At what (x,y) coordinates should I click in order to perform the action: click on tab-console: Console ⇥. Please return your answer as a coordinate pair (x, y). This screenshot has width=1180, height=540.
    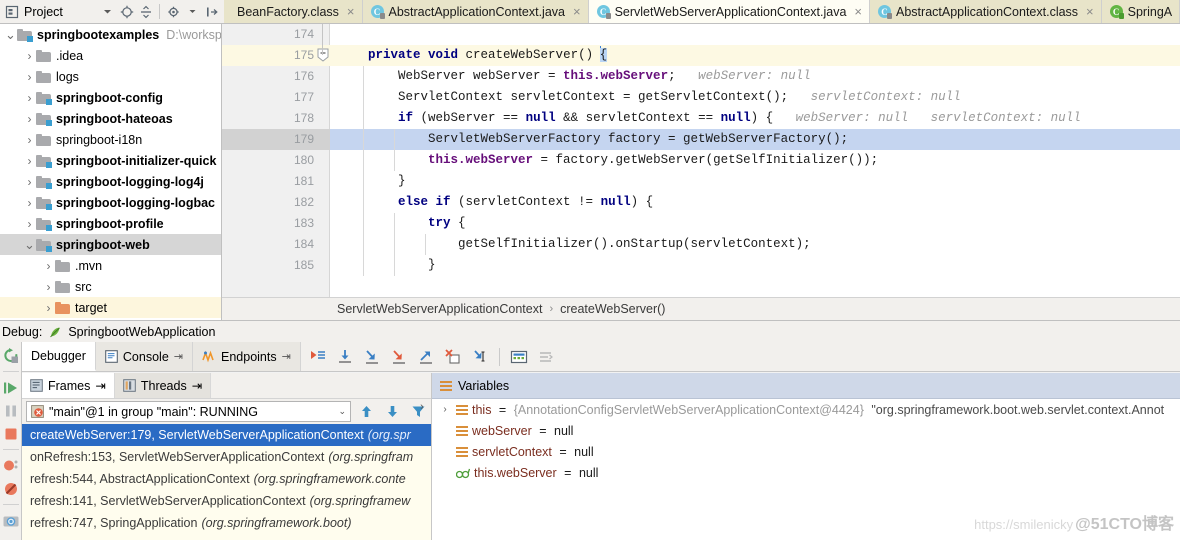
    Looking at the image, I should click on (144, 356).